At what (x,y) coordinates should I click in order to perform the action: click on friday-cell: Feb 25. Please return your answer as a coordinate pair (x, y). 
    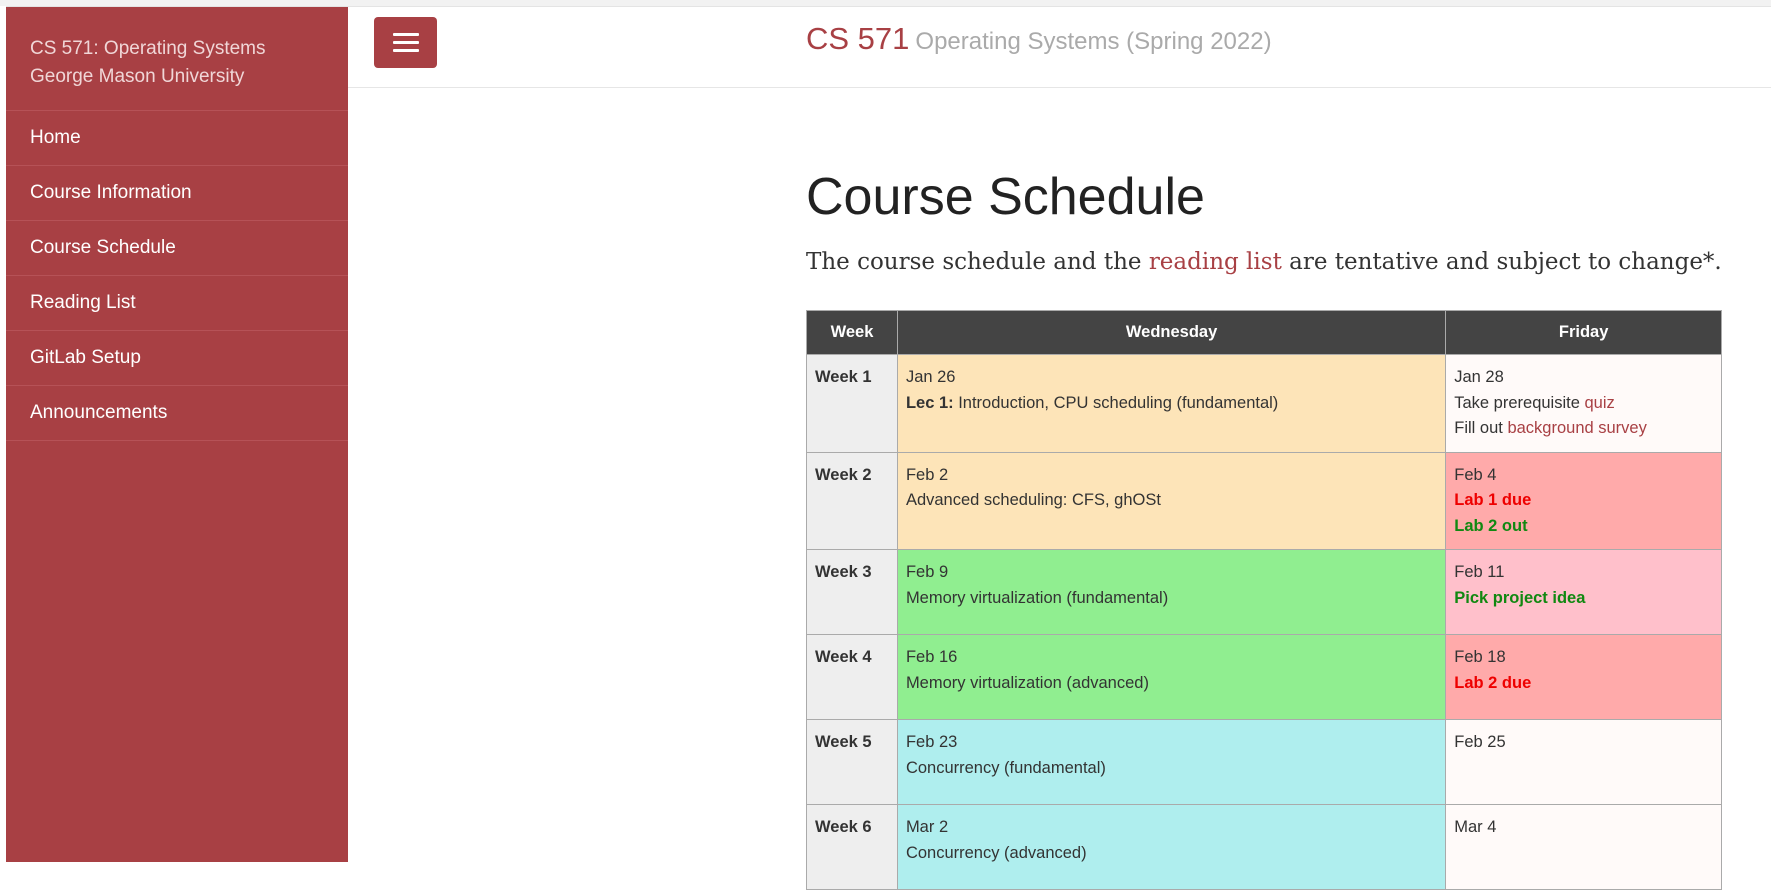
    Looking at the image, I should click on (1583, 762).